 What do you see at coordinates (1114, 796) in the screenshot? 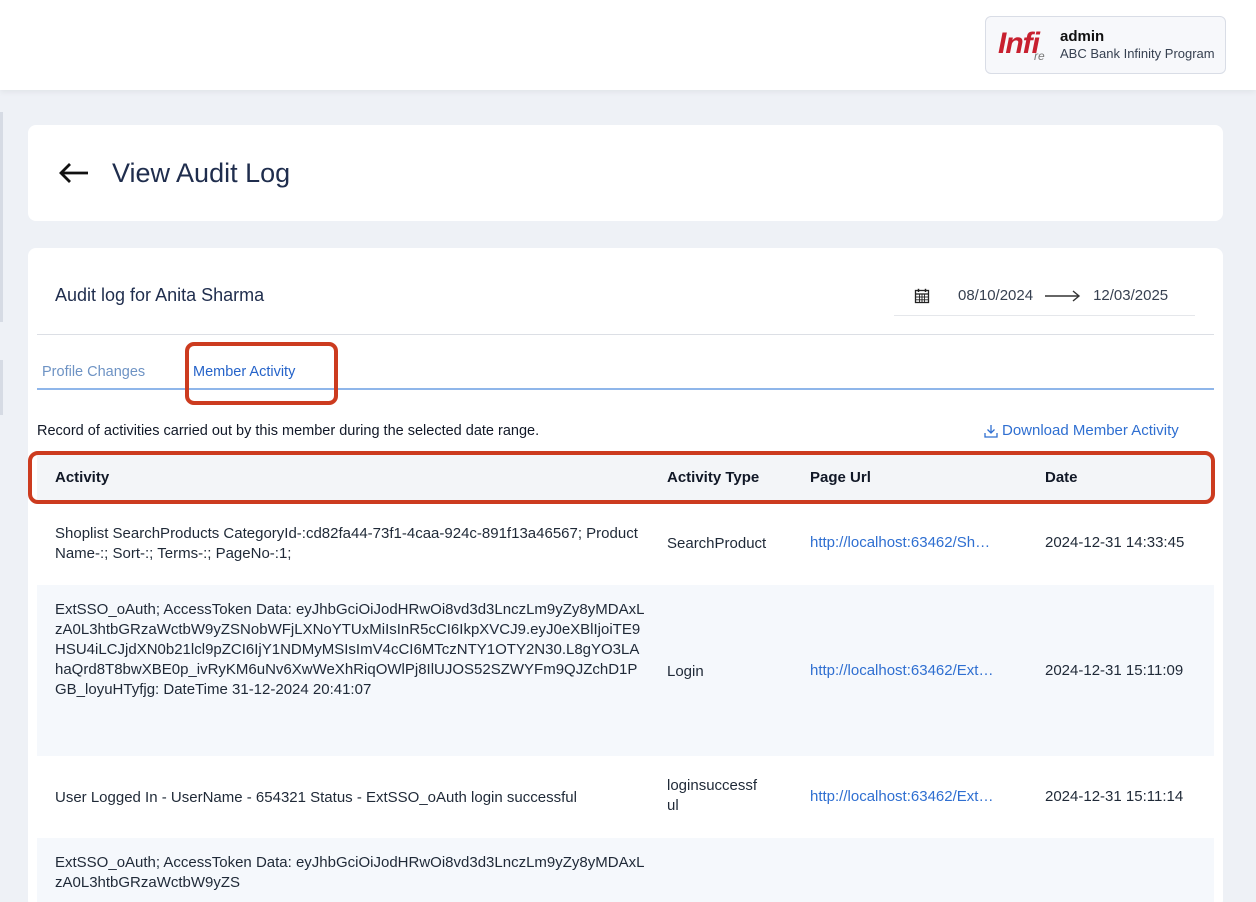
I see `date-cell: 2024-12-31 15:11:14` at bounding box center [1114, 796].